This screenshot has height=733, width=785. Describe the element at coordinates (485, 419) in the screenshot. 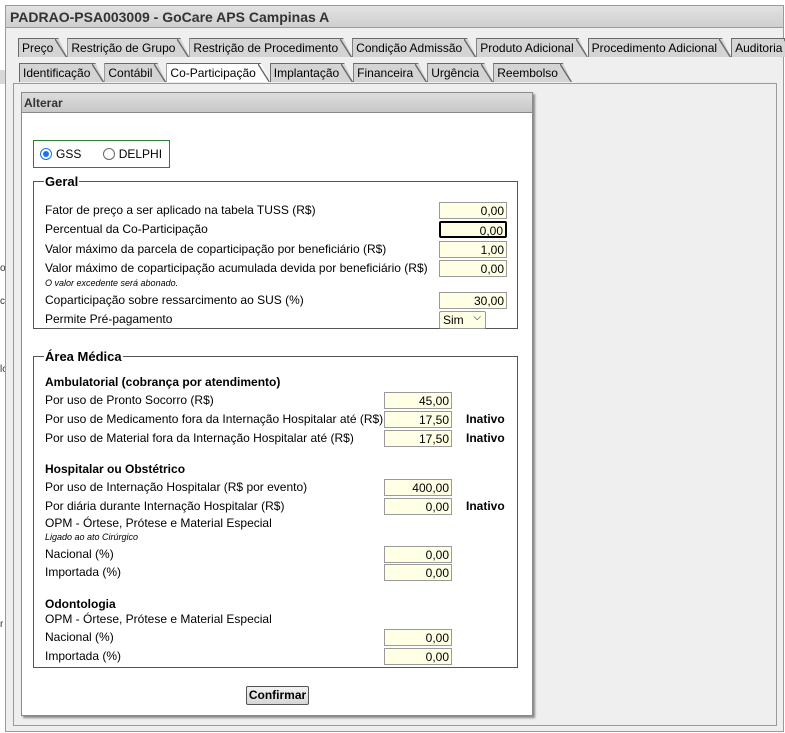

I see `medicamento-status: Inativo` at that location.